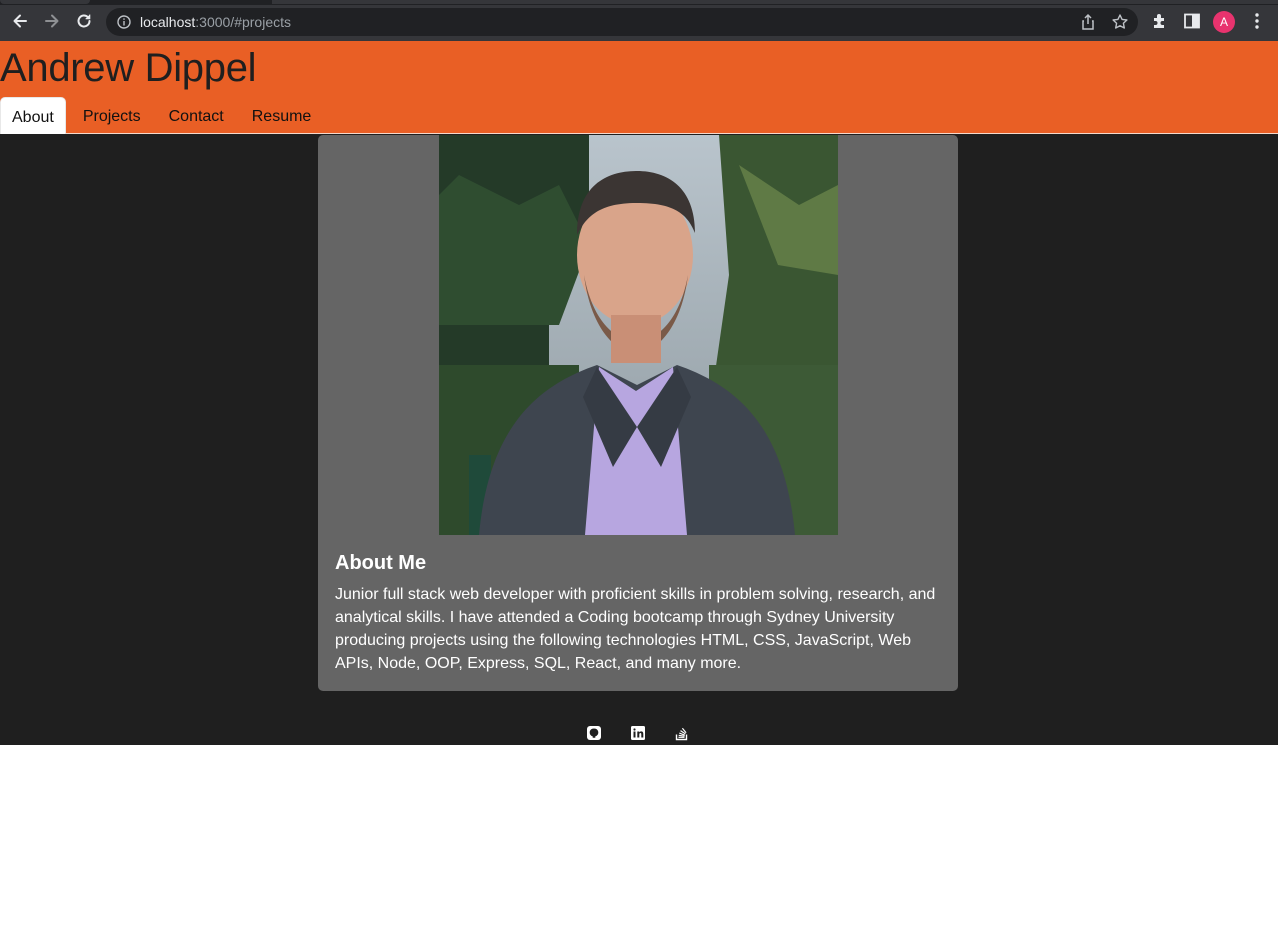 The image size is (1278, 937). I want to click on extensions-icon, so click(1160, 21).